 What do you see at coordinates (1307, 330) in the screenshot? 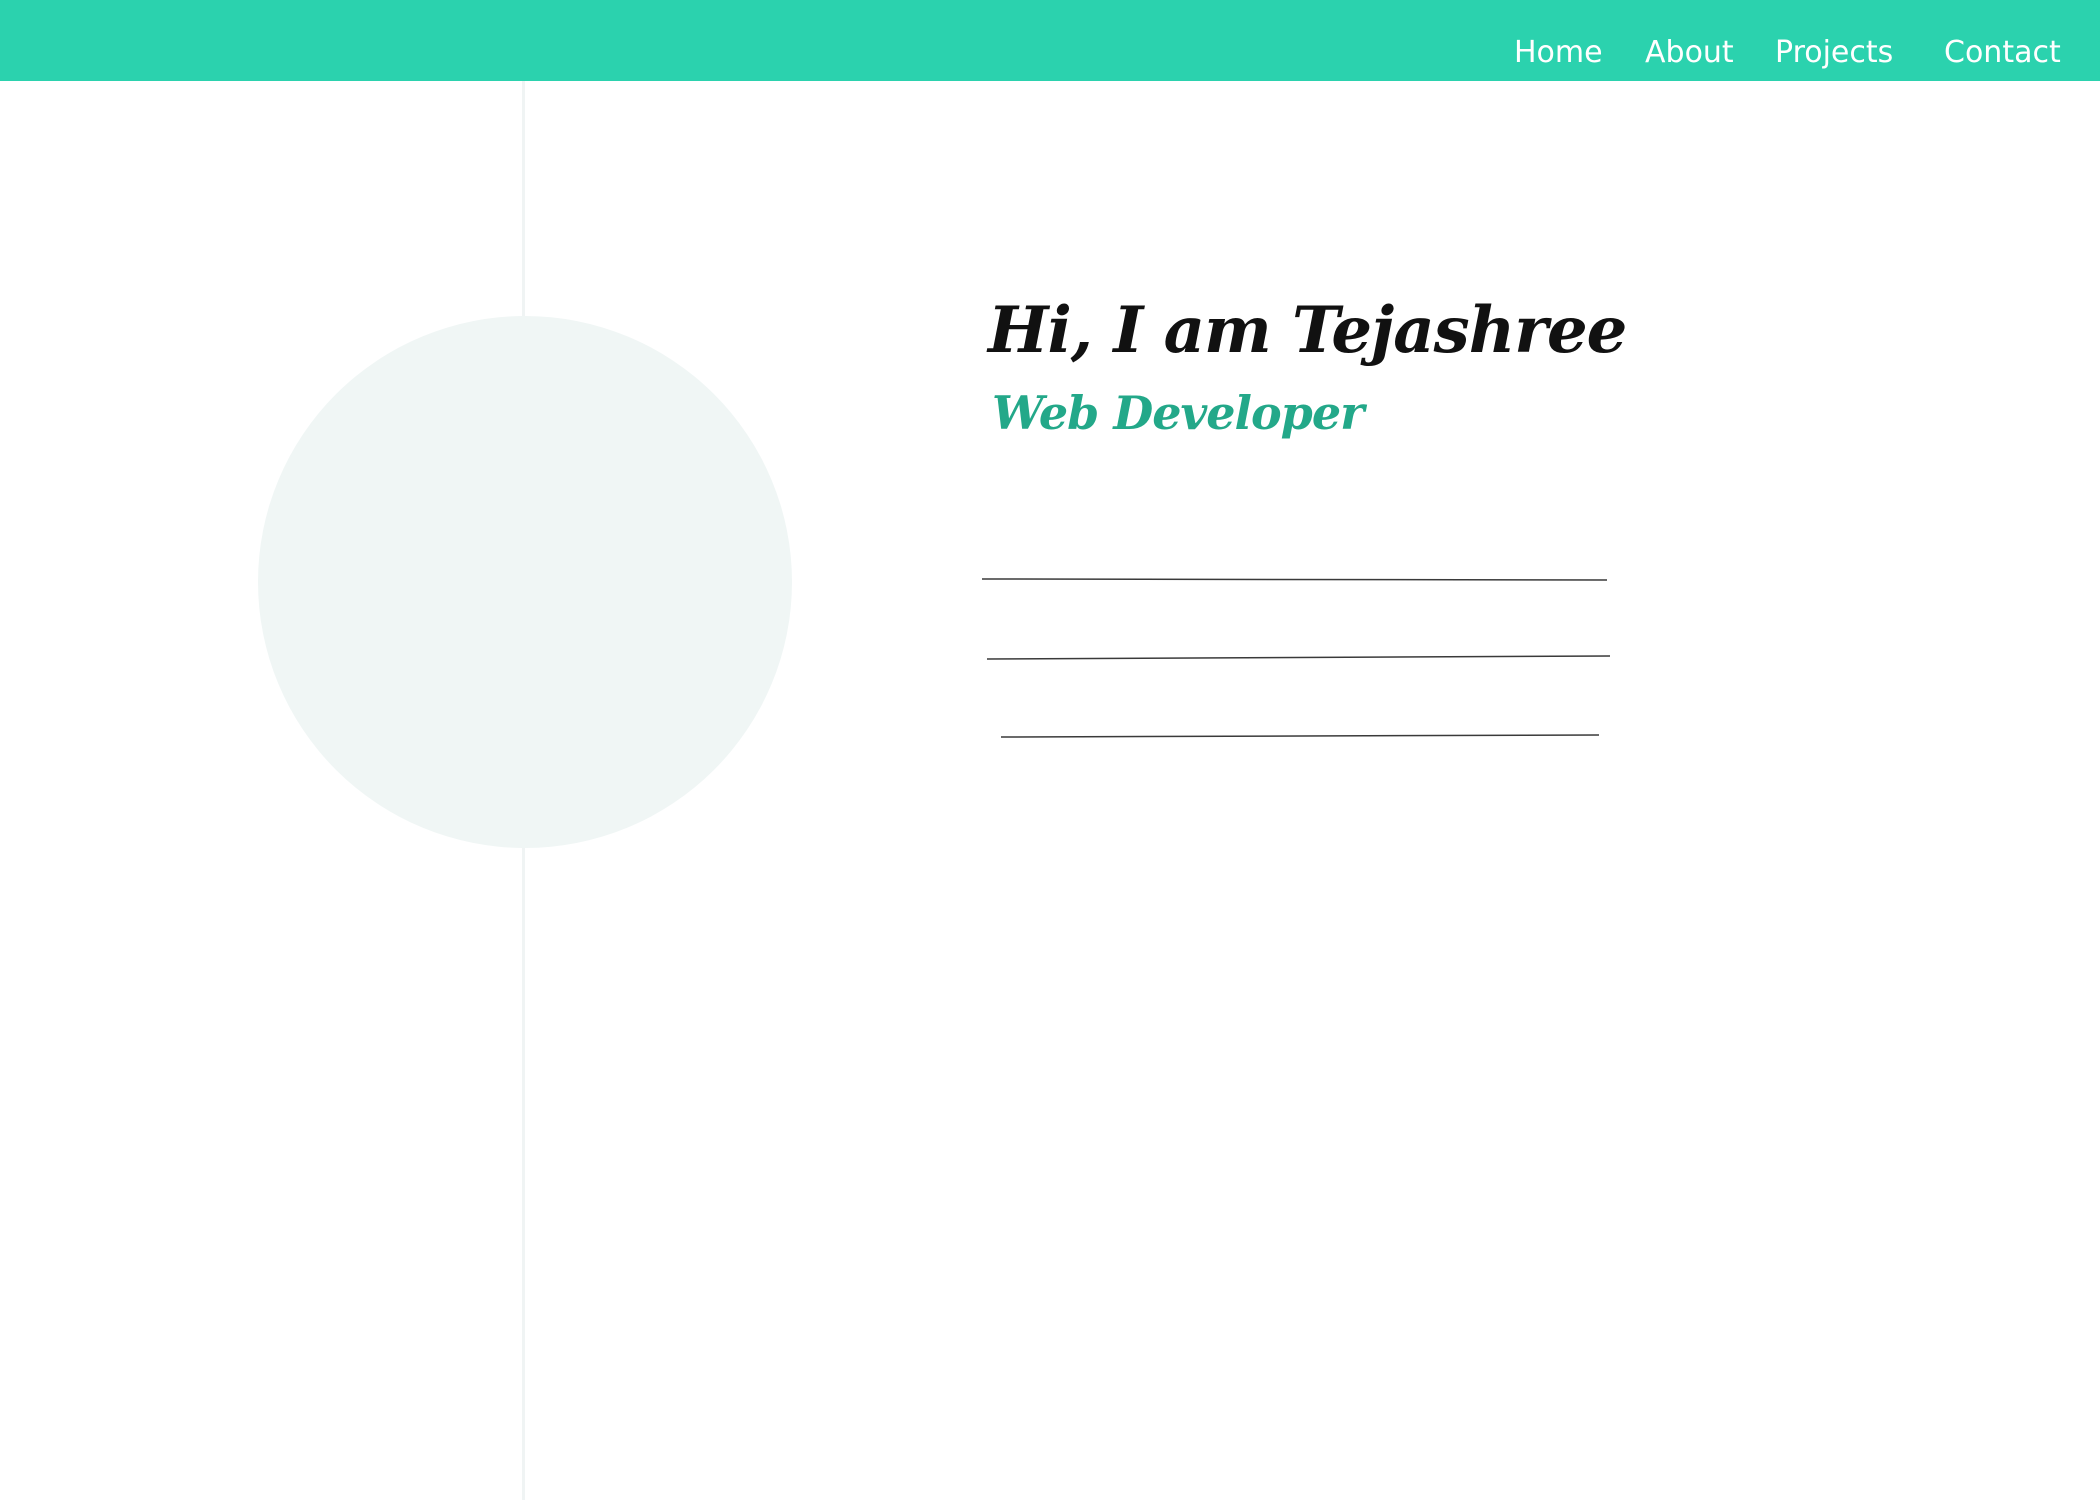
I see `hero-greeting: Hi, I am Tejashree` at bounding box center [1307, 330].